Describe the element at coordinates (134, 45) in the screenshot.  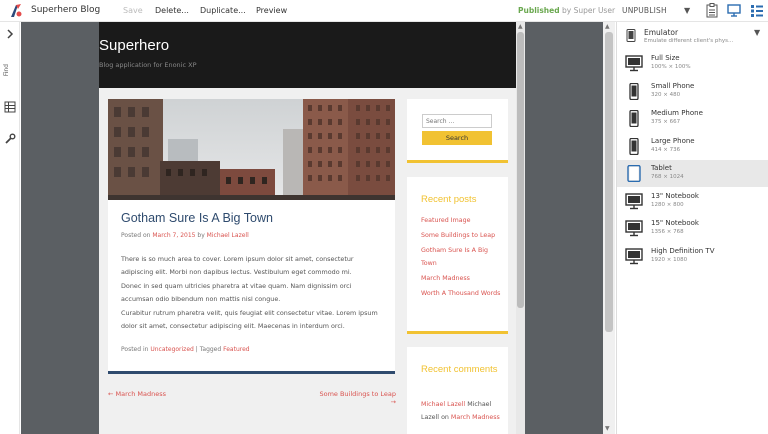
I see `site-title: Superhero` at that location.